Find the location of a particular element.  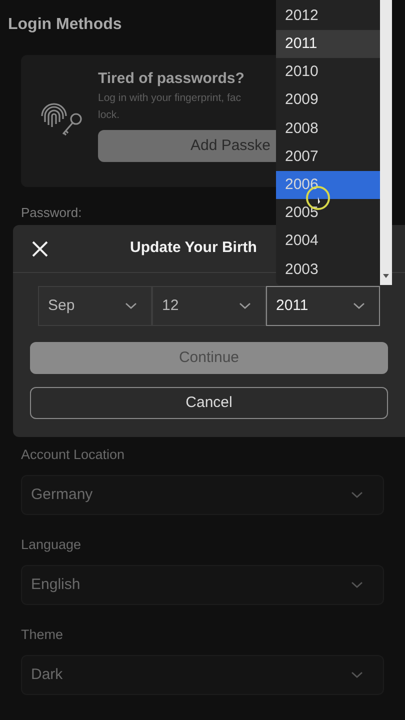

year-option: 2004 is located at coordinates (328, 242).